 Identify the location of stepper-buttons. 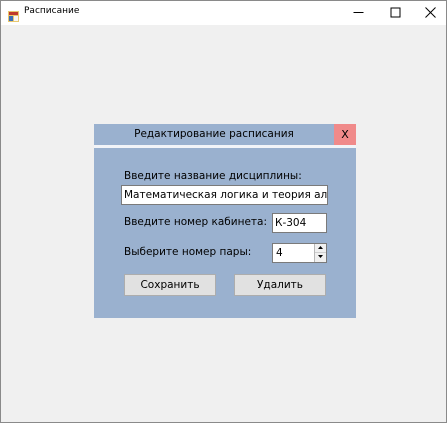
(320, 253).